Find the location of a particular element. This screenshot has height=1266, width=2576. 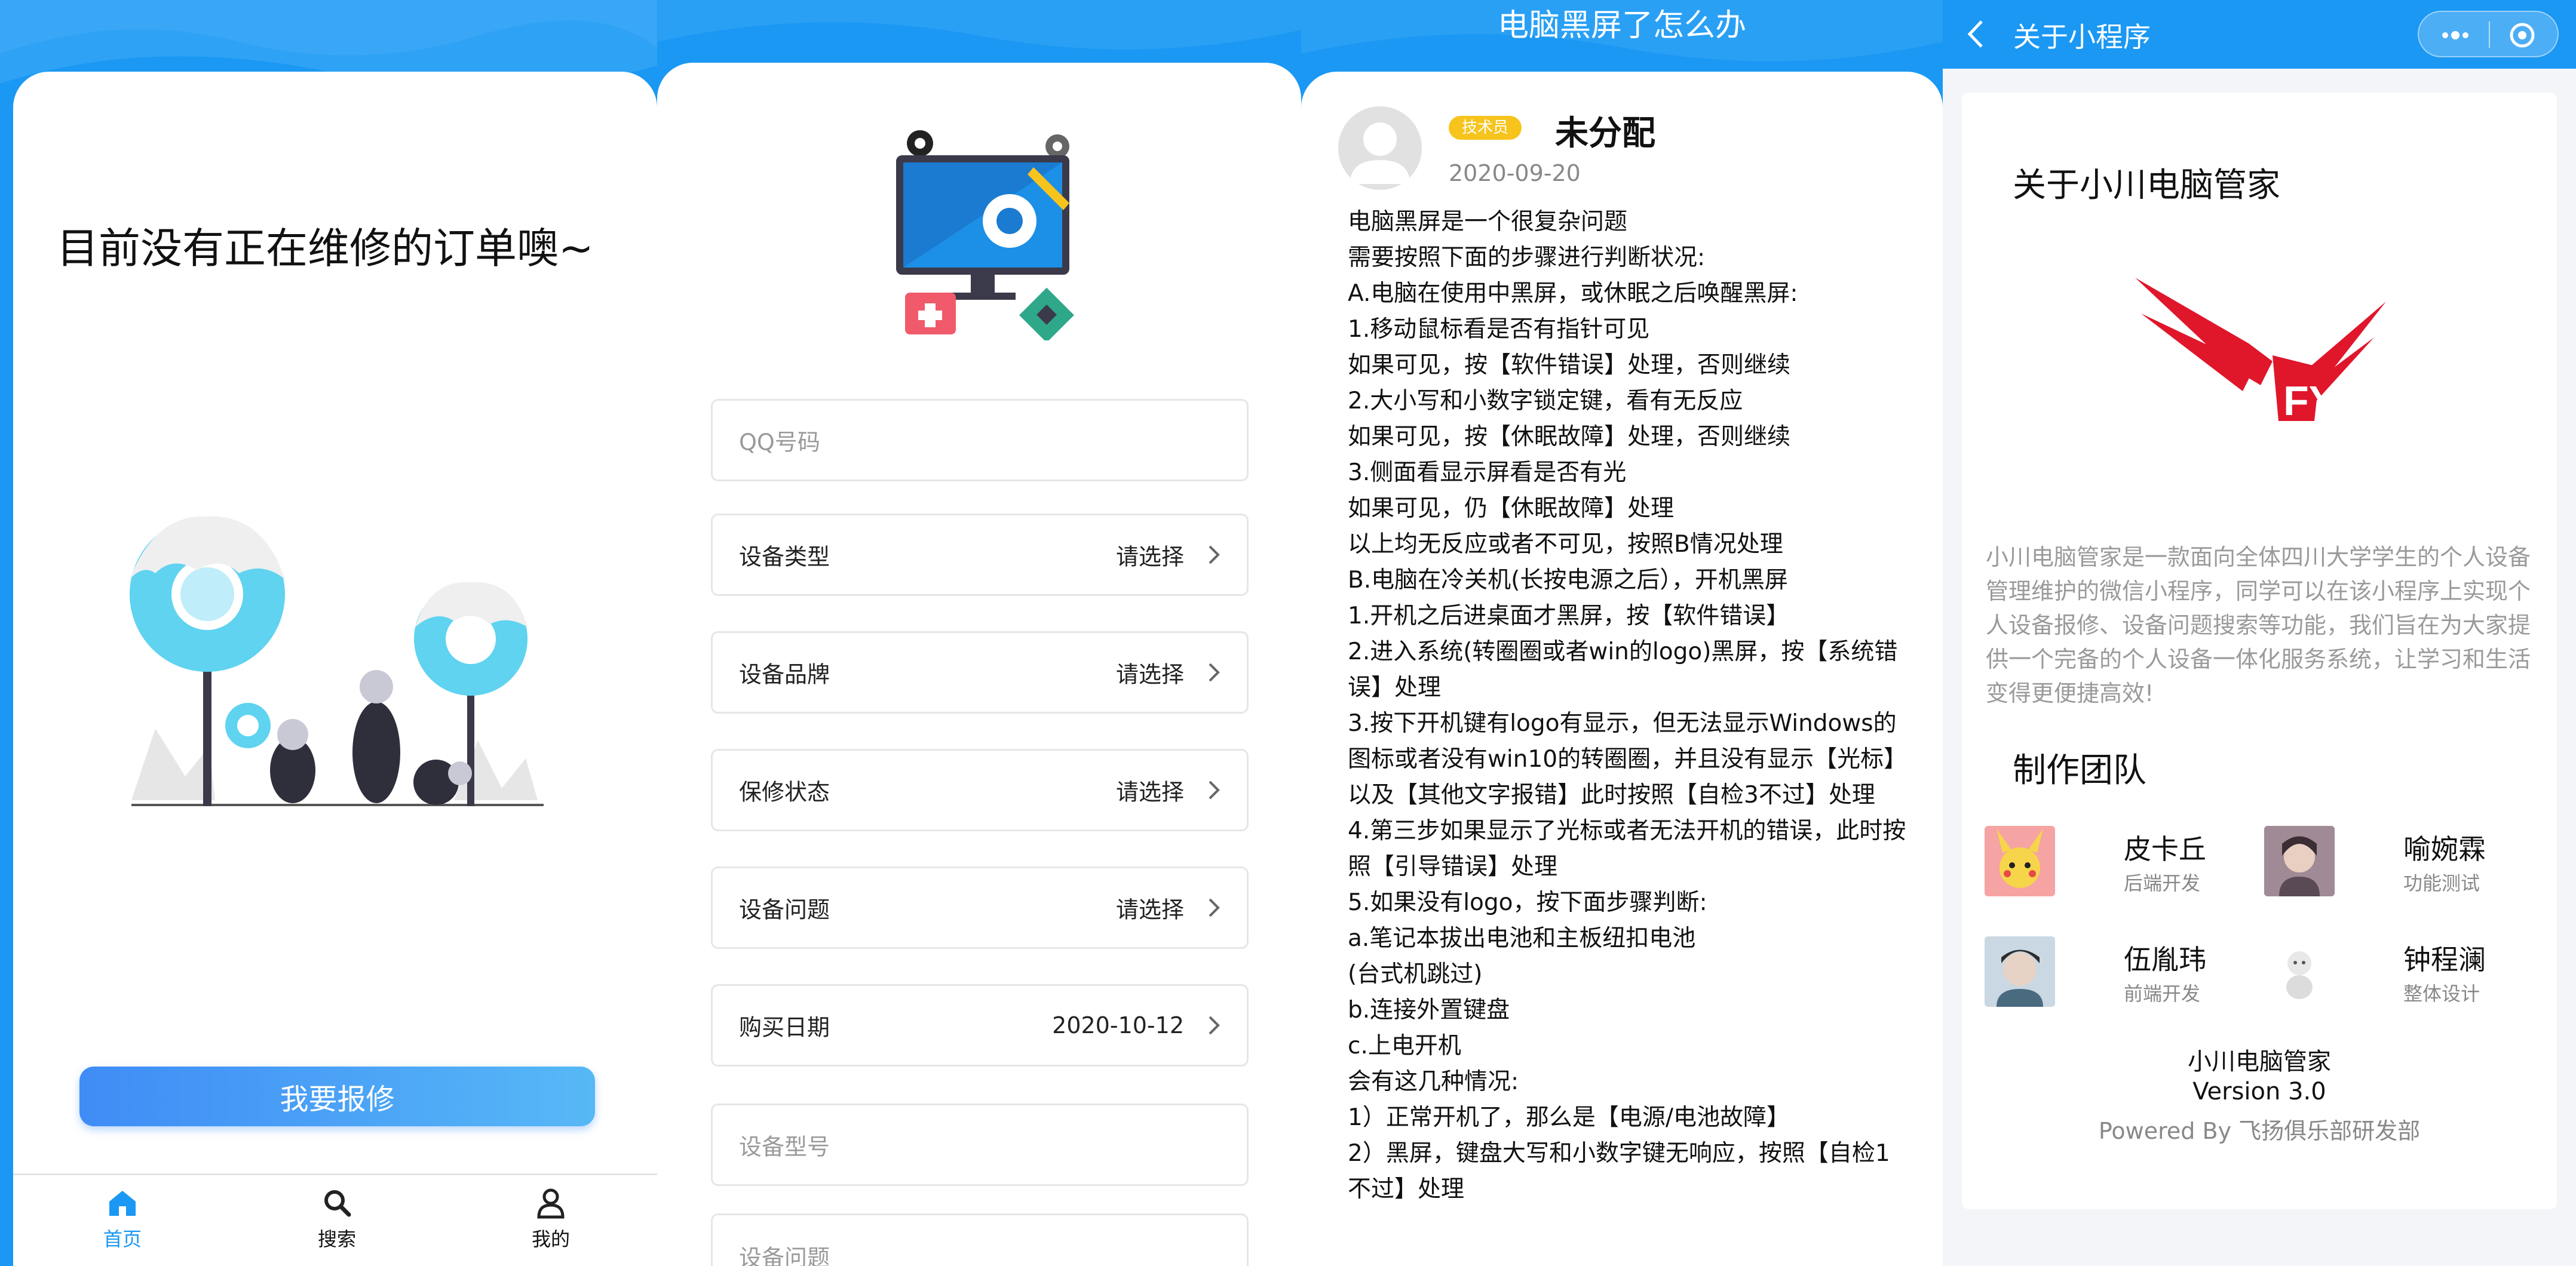

tab-home-label: 首页 is located at coordinates (122, 1239).